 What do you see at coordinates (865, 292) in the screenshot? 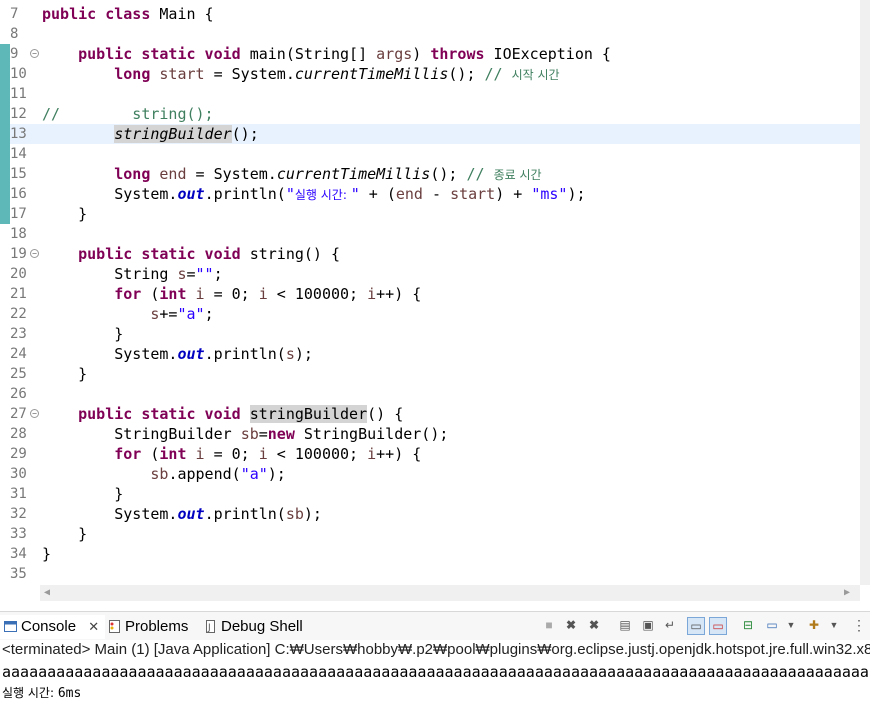
I see `editor-vertical-scrollbar` at bounding box center [865, 292].